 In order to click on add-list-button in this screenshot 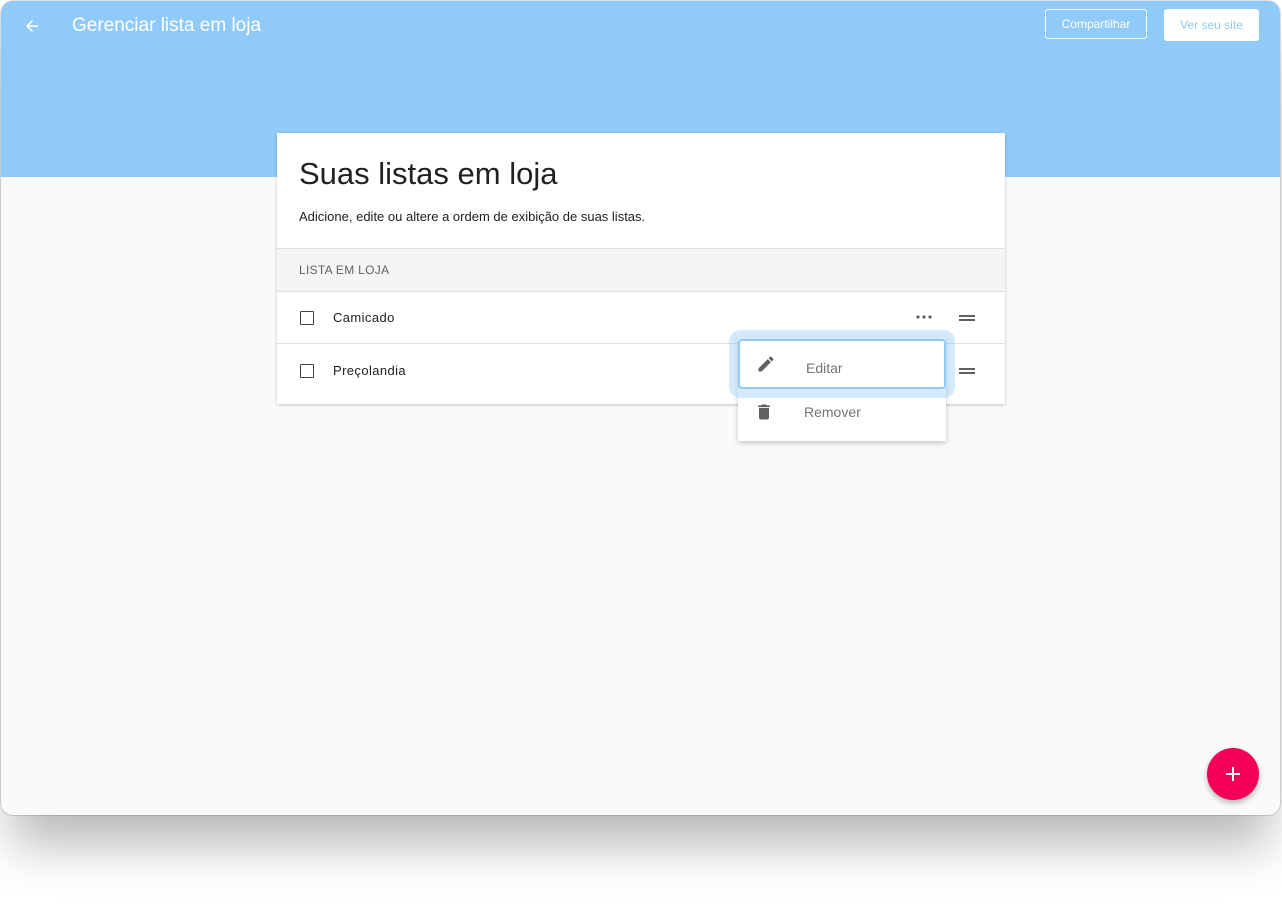, I will do `click(1233, 774)`.